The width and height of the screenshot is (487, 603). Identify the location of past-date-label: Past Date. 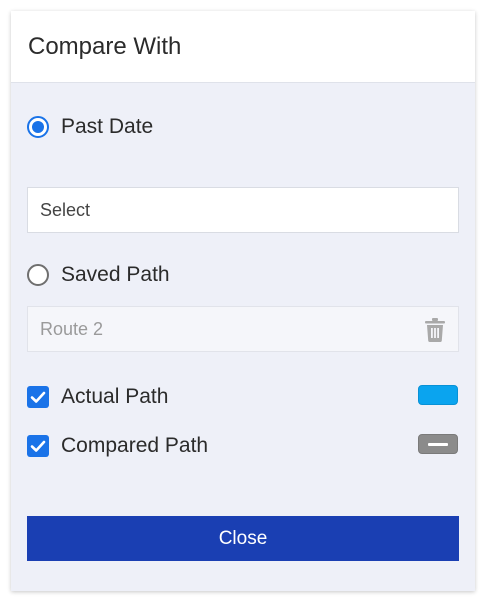
(107, 126).